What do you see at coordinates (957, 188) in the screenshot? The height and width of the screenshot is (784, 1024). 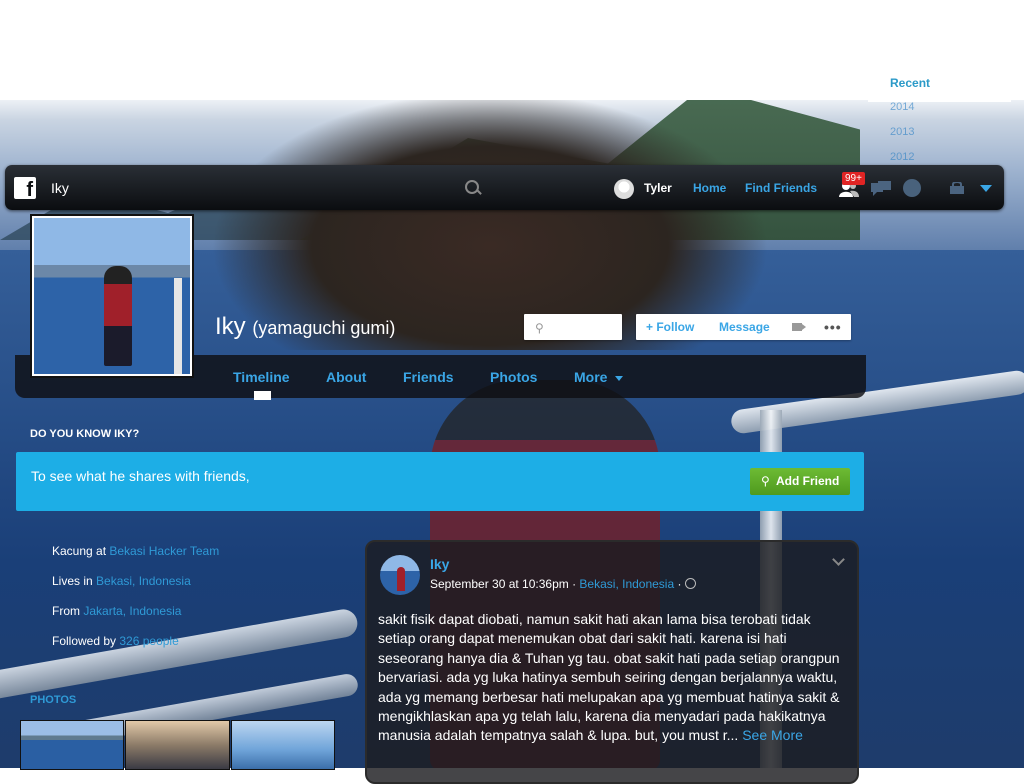 I see `privacy-lock-icon` at bounding box center [957, 188].